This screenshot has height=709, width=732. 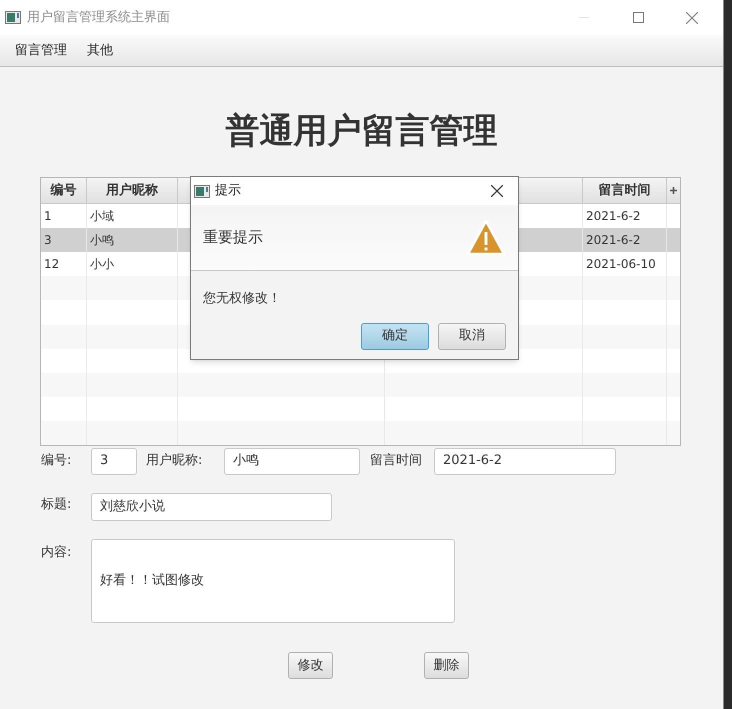 What do you see at coordinates (102, 265) in the screenshot?
I see `table-cell-text: 小小` at bounding box center [102, 265].